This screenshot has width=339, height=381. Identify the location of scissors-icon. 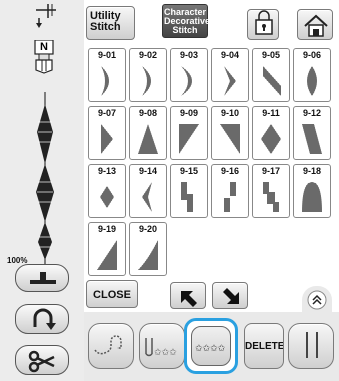
(41, 361).